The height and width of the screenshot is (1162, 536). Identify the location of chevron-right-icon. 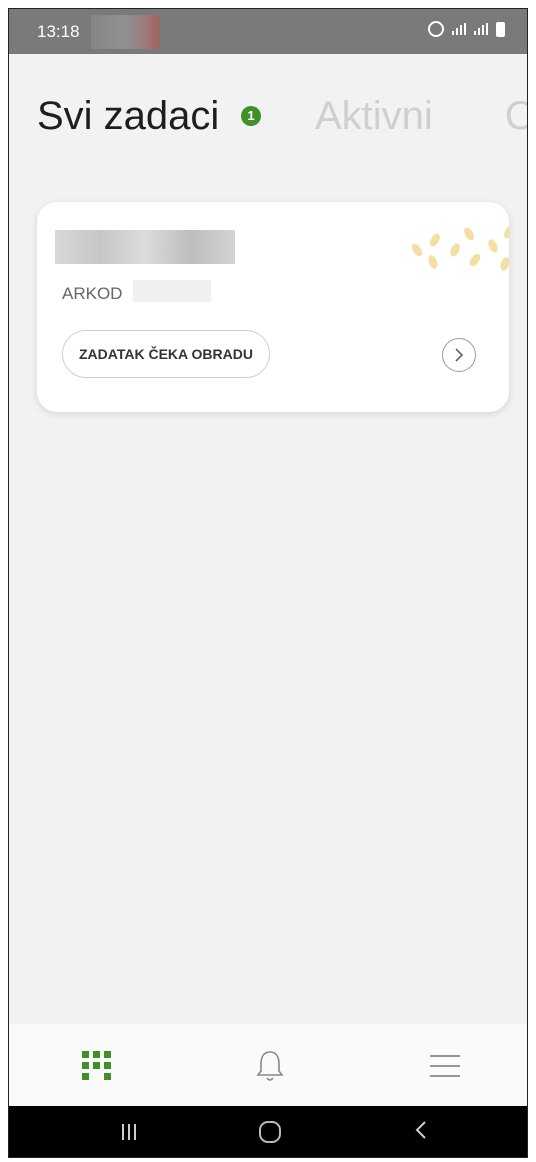
(459, 355).